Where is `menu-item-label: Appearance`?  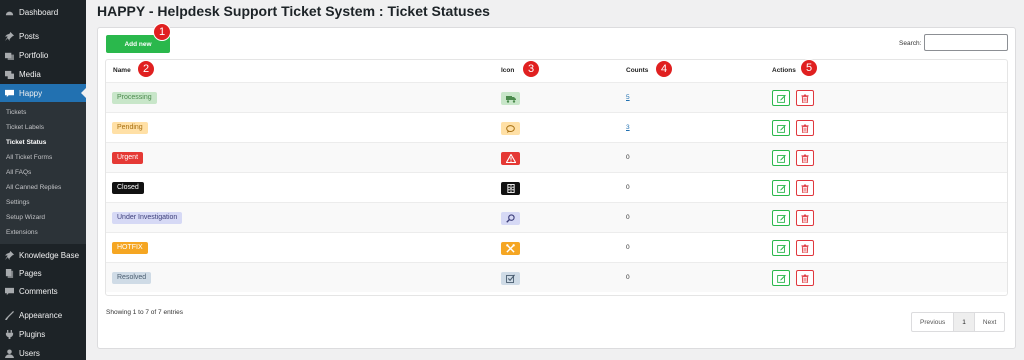
menu-item-label: Appearance is located at coordinates (41, 315).